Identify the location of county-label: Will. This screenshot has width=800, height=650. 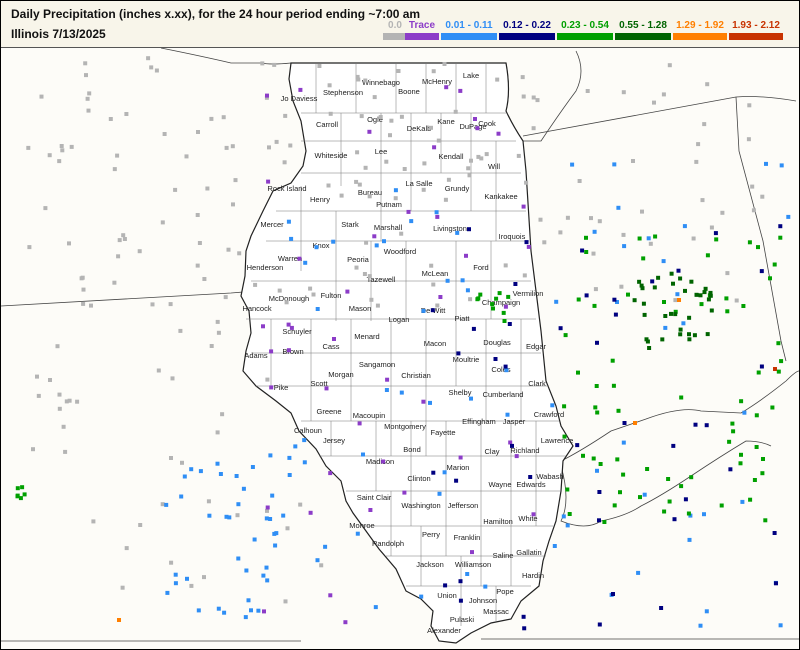
(494, 166).